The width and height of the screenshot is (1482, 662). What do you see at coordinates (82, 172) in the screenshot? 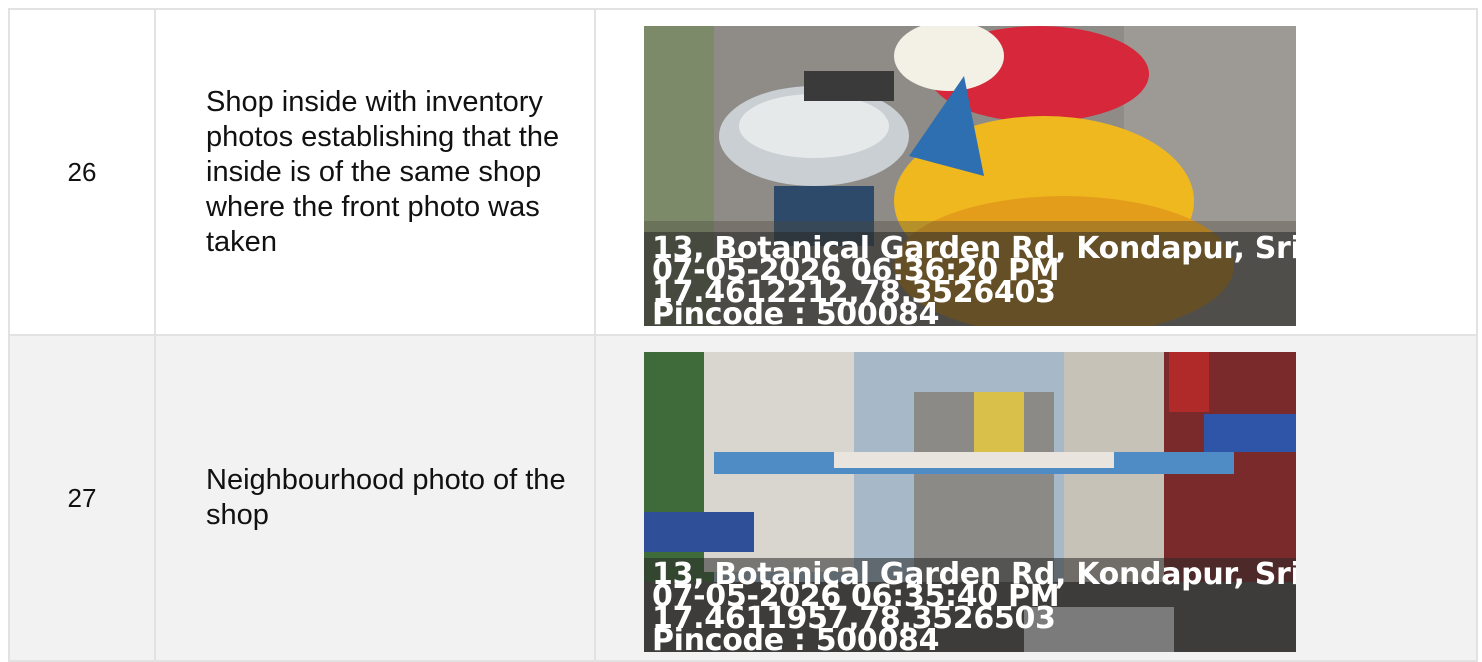
I see `row-number: 26` at bounding box center [82, 172].